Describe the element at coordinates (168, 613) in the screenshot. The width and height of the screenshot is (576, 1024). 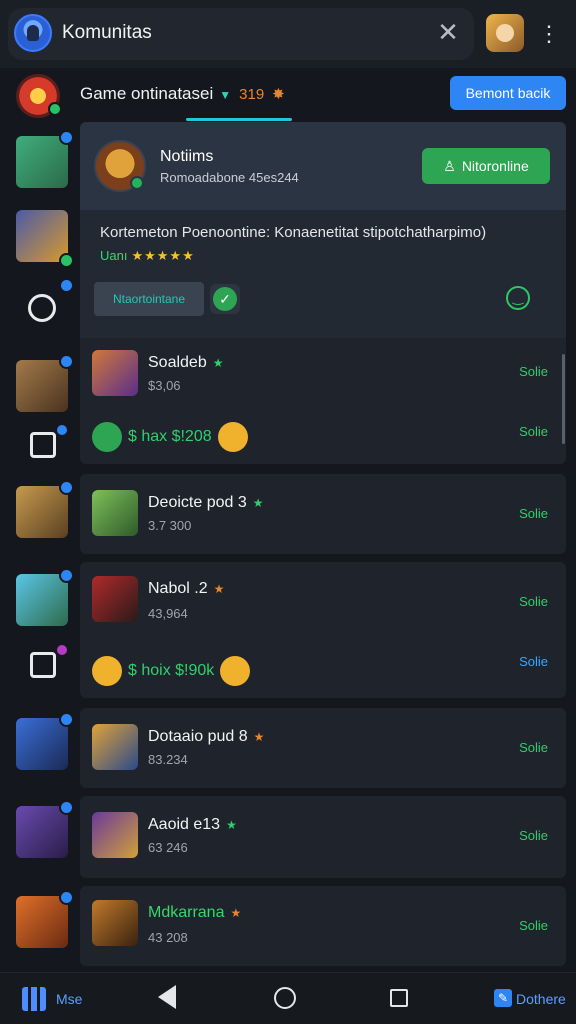
I see `item-value: 43,964` at that location.